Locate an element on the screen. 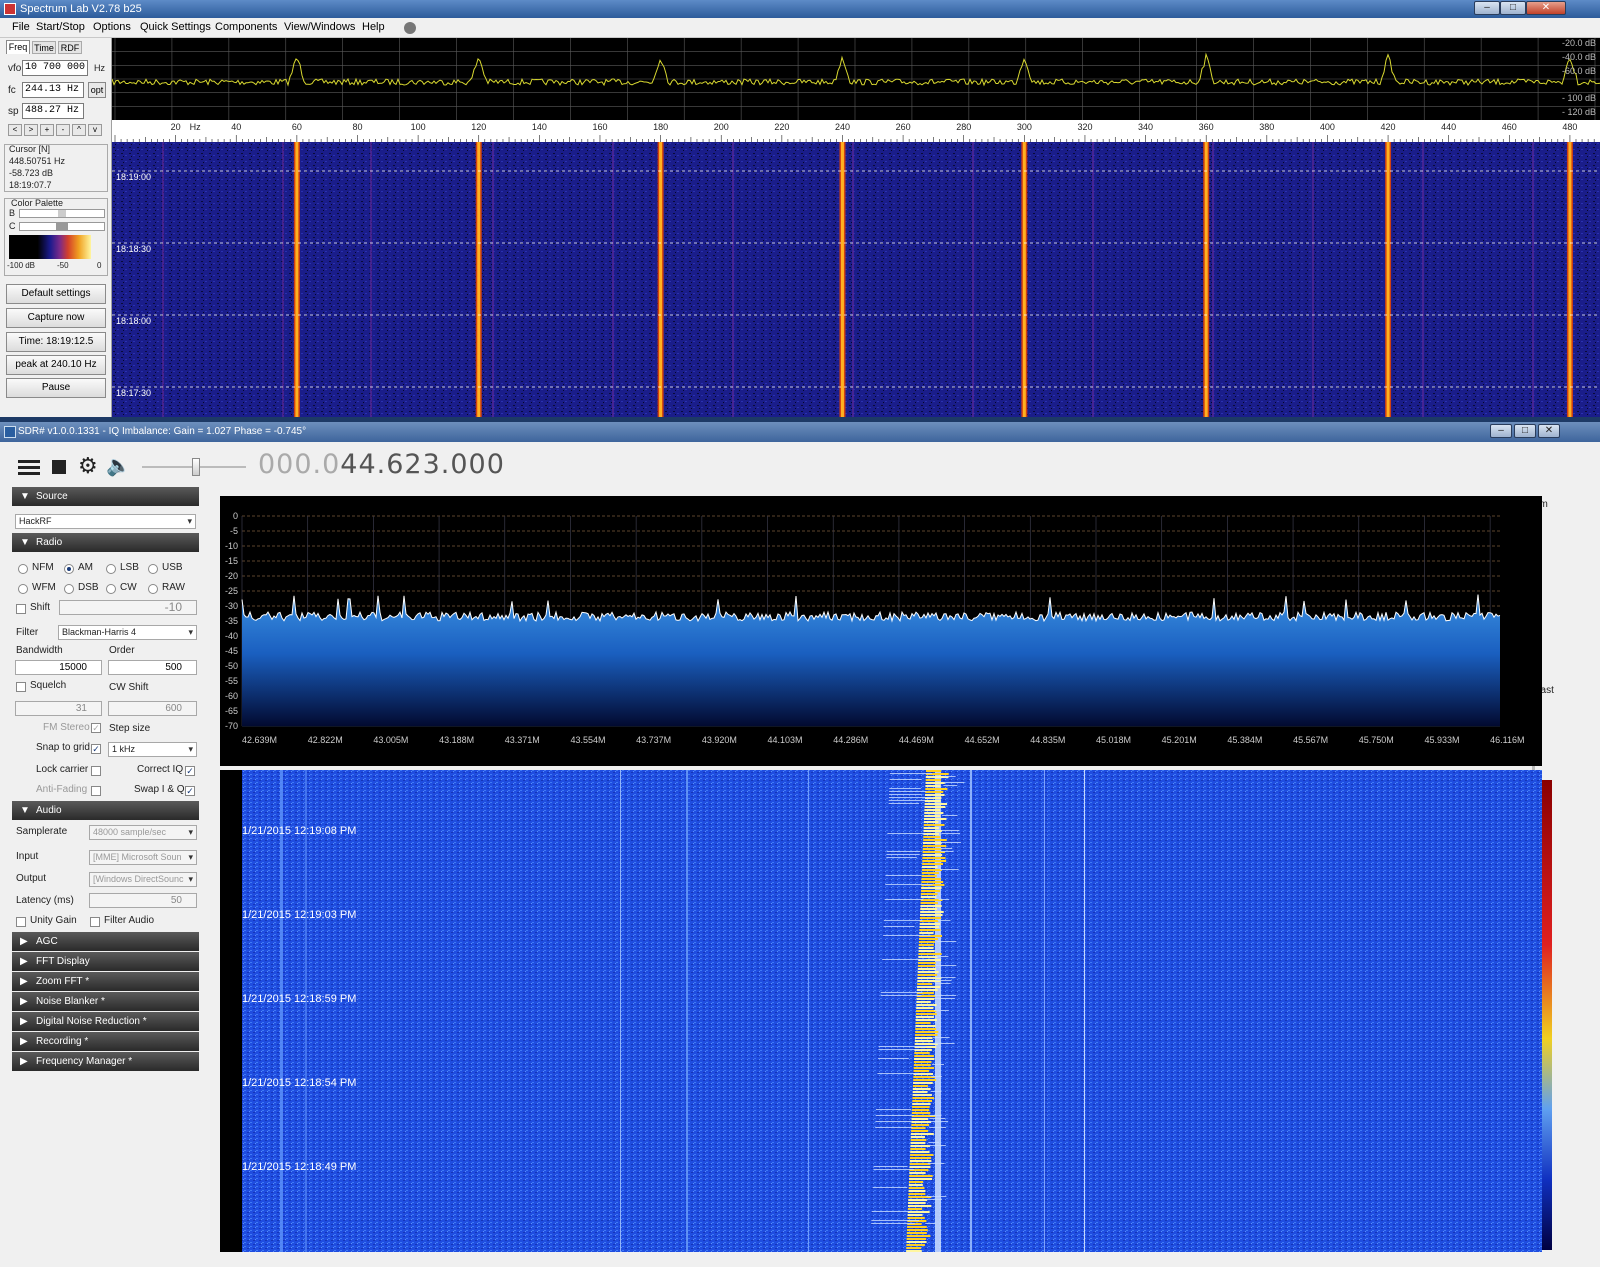  nav-left-button: < is located at coordinates (15, 130).